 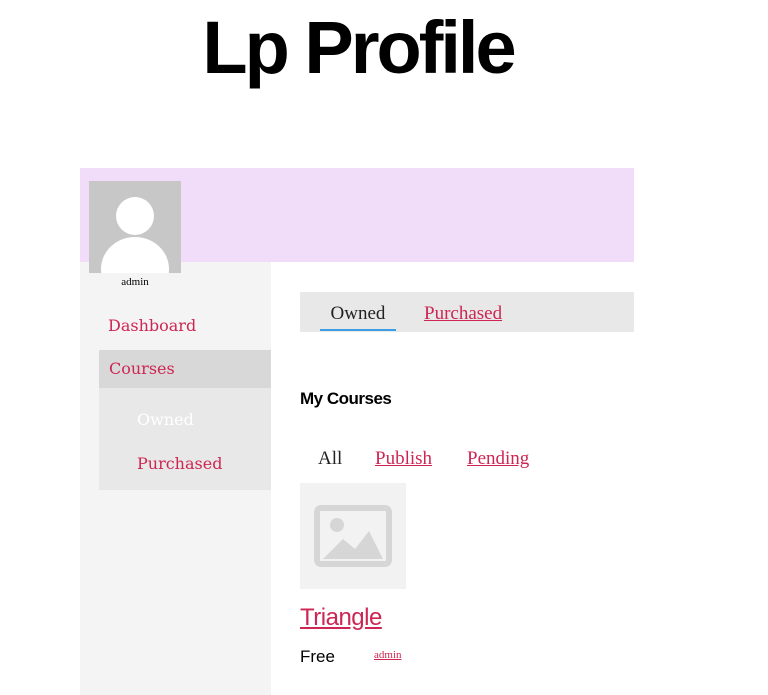 I want to click on avatar, so click(x=135, y=227).